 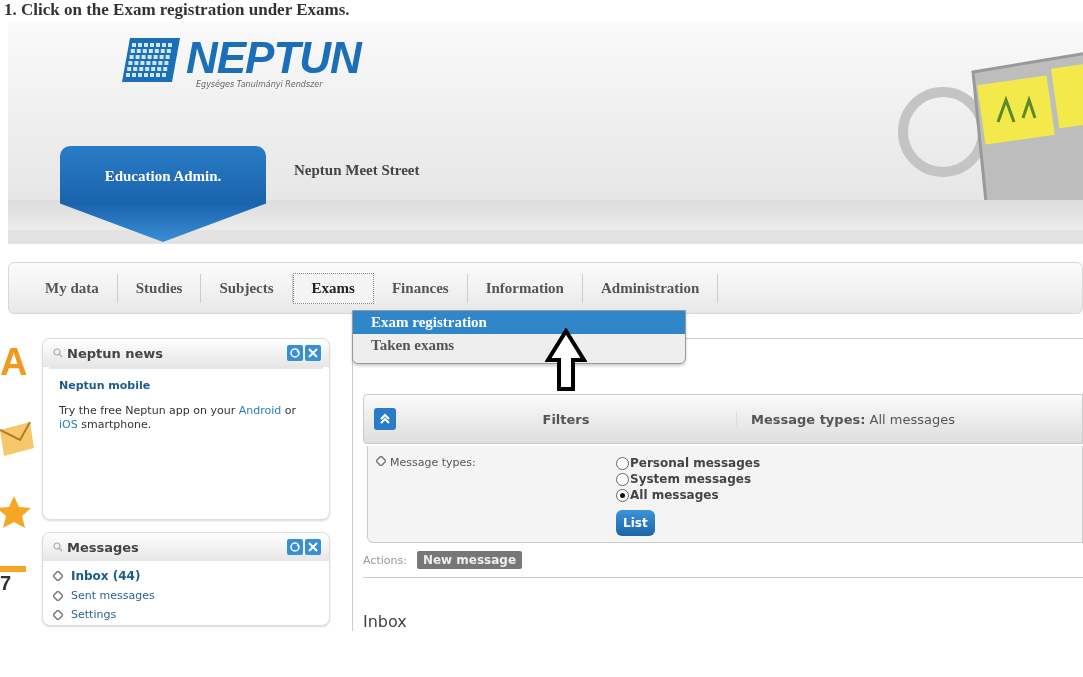 I want to click on menu-tab: Information, so click(x=525, y=288).